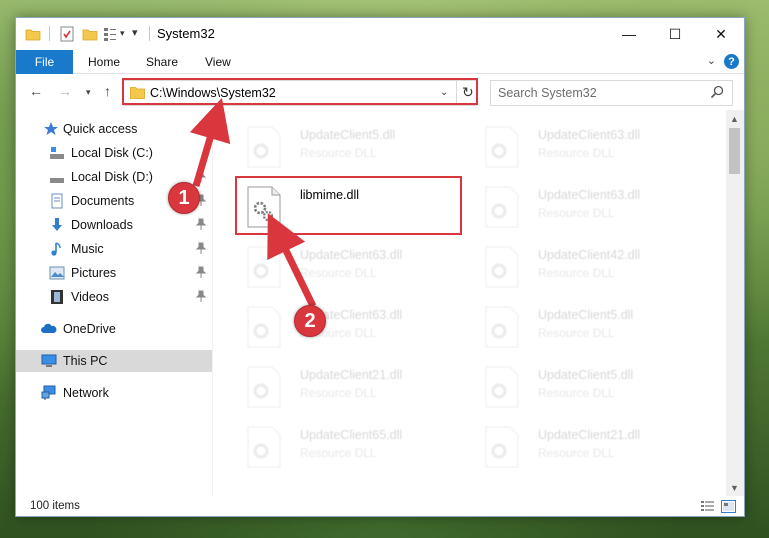 This screenshot has width=769, height=538. What do you see at coordinates (253, 202) in the screenshot?
I see `annotation-arrows` at bounding box center [253, 202].